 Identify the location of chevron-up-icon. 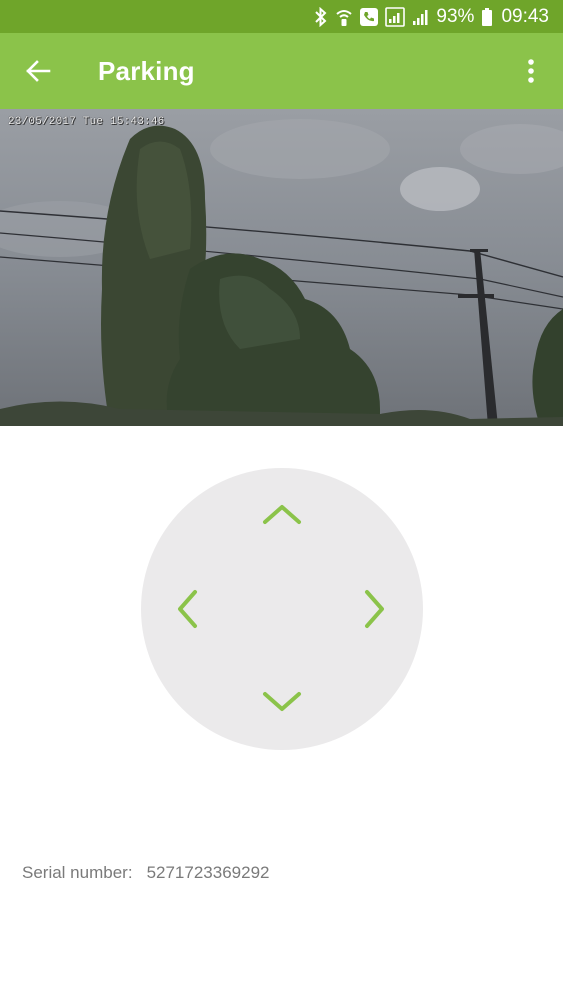
(282, 514).